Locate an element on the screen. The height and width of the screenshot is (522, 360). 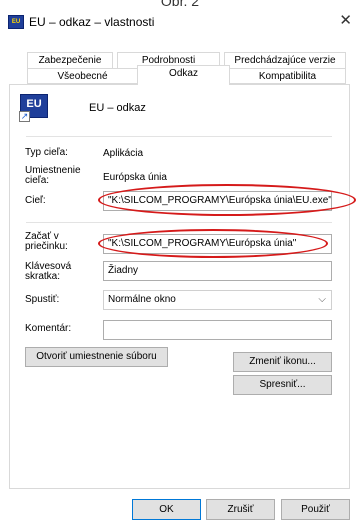
window-title: EU – odkaz – vlastnosti is located at coordinates (92, 22).